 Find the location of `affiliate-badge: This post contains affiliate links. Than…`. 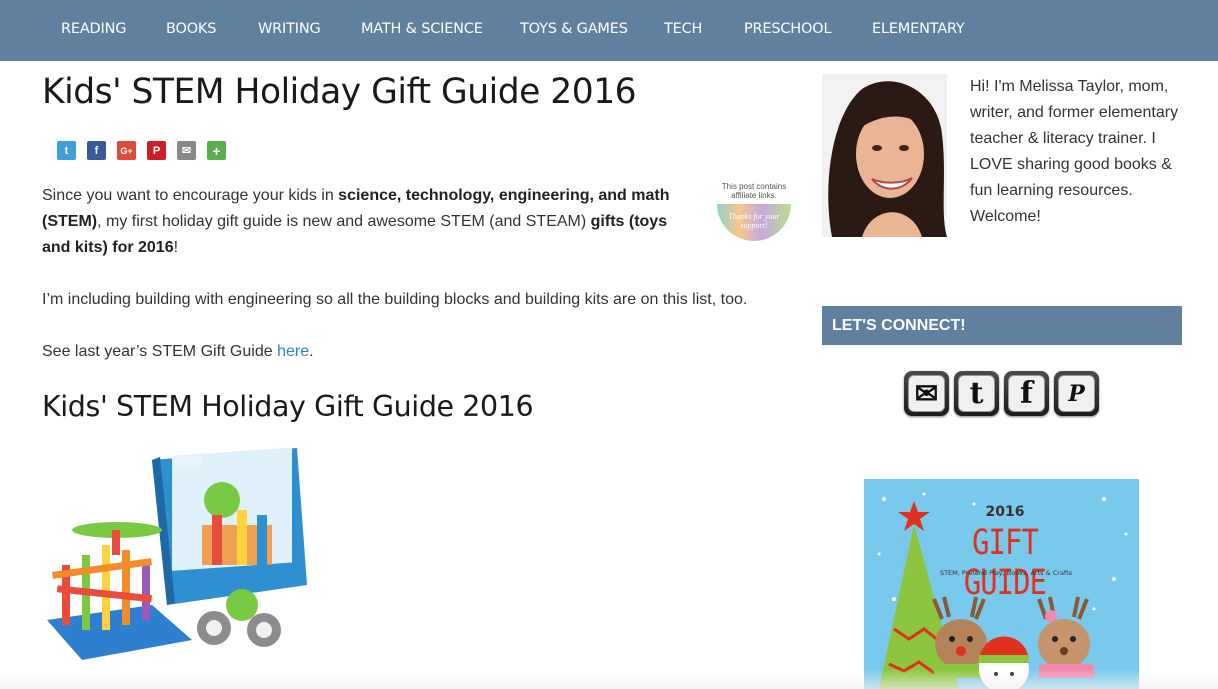

affiliate-badge: This post contains affiliate links. Than… is located at coordinates (754, 213).